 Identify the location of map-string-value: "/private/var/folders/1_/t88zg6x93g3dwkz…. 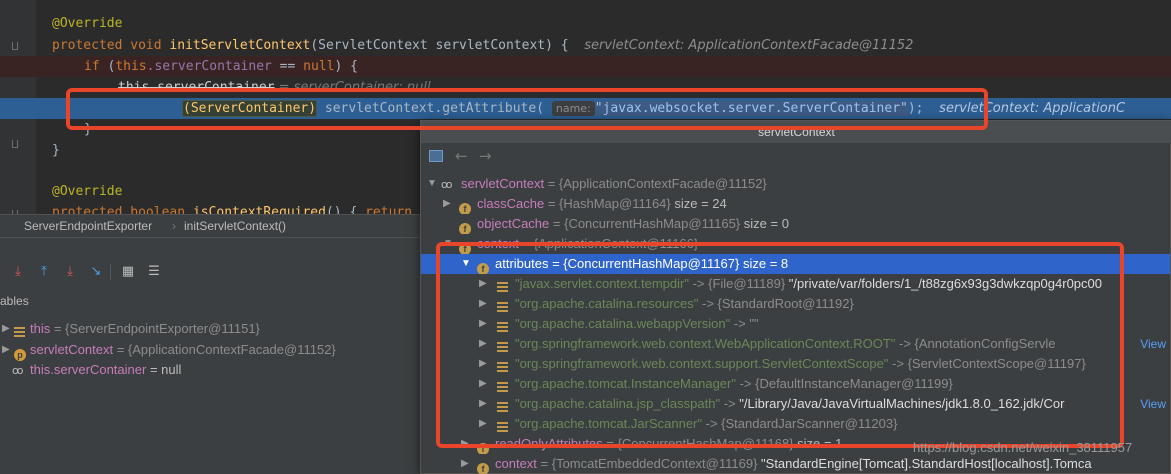
(943, 283).